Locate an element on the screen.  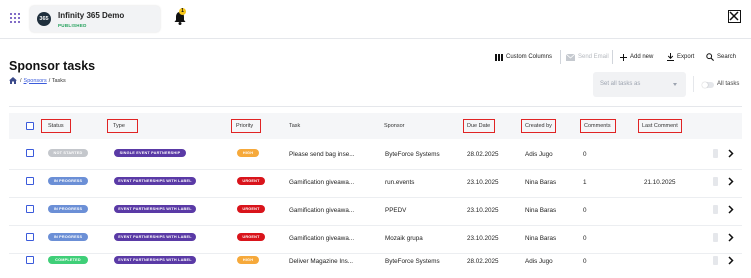
app-switcher: 365 Infinity 365 Demo PUBLISHED is located at coordinates (95, 19).